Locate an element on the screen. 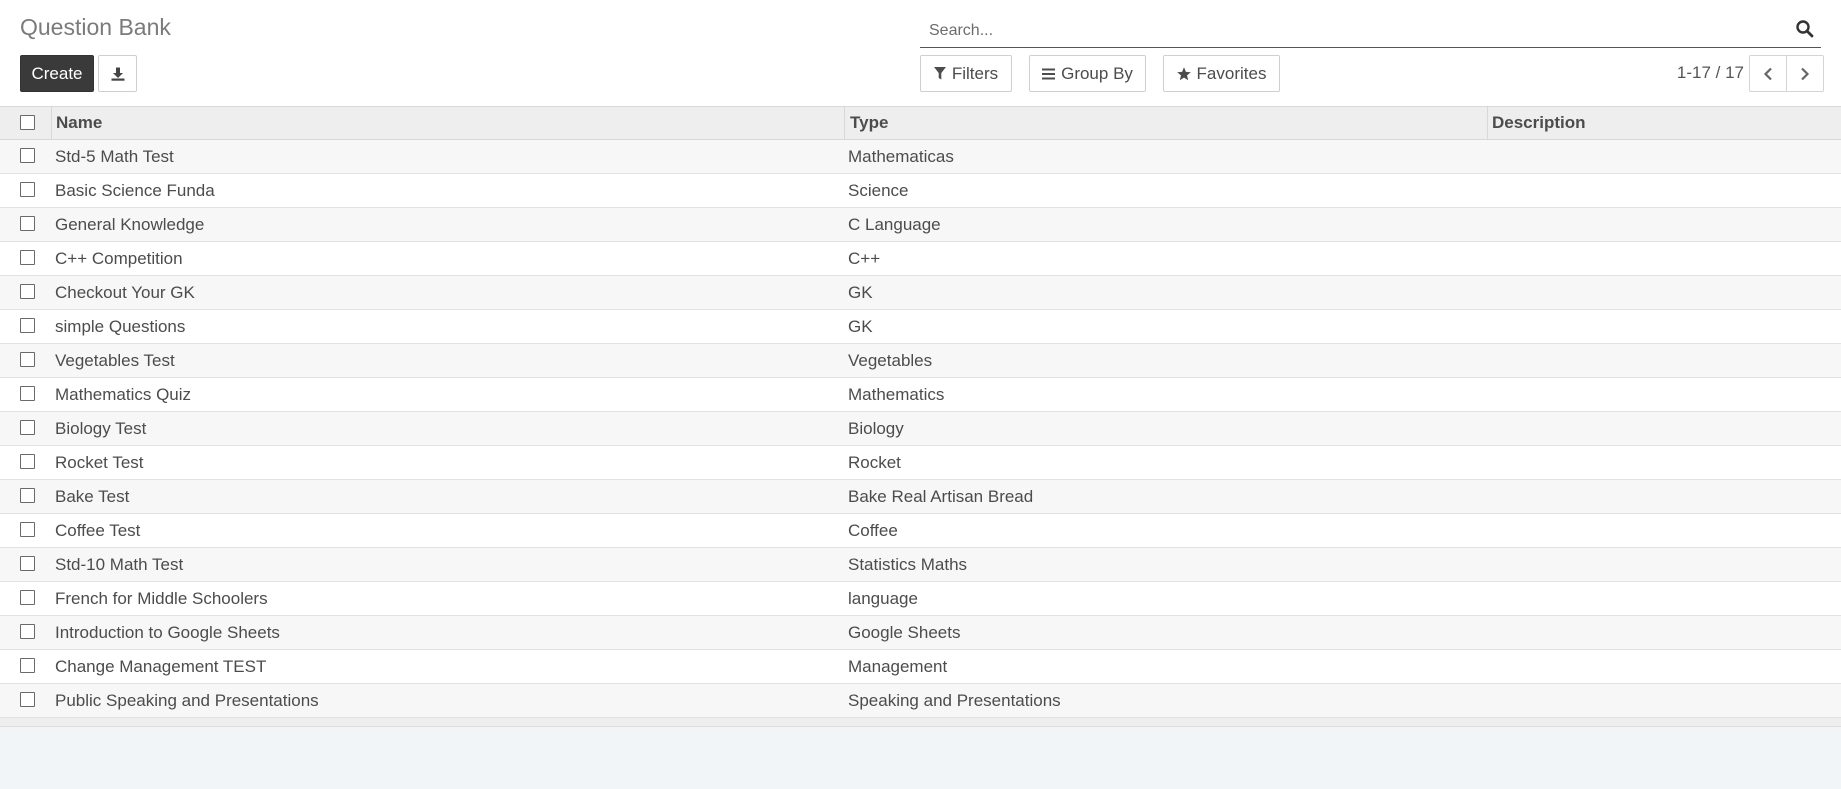 The height and width of the screenshot is (789, 1841). cell-name: General Knowledge is located at coordinates (130, 224).